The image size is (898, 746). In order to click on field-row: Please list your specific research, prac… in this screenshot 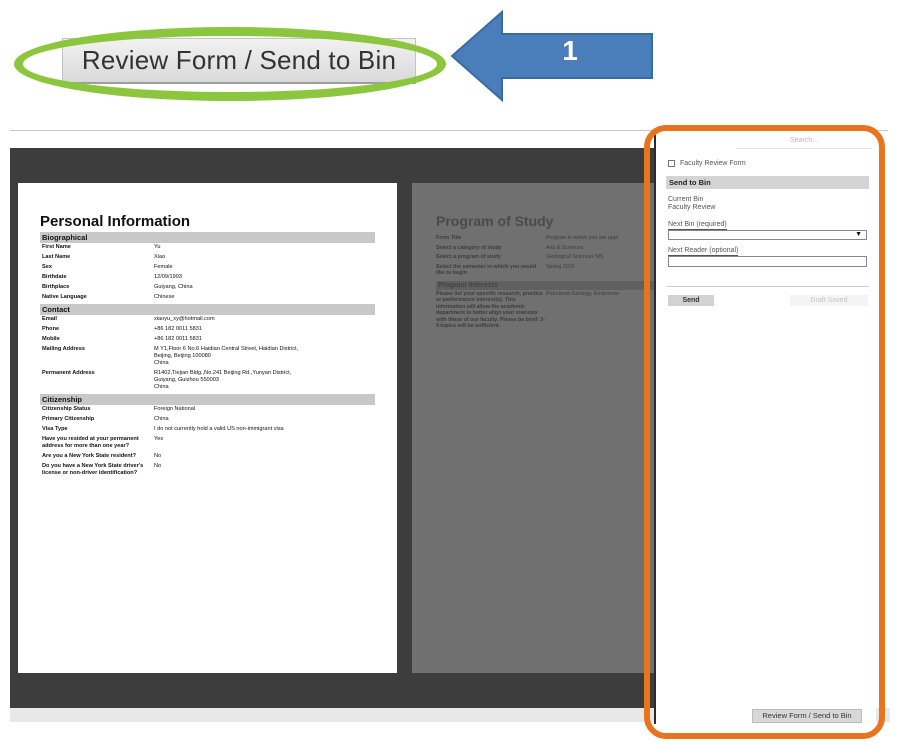, I will do `click(545, 311)`.